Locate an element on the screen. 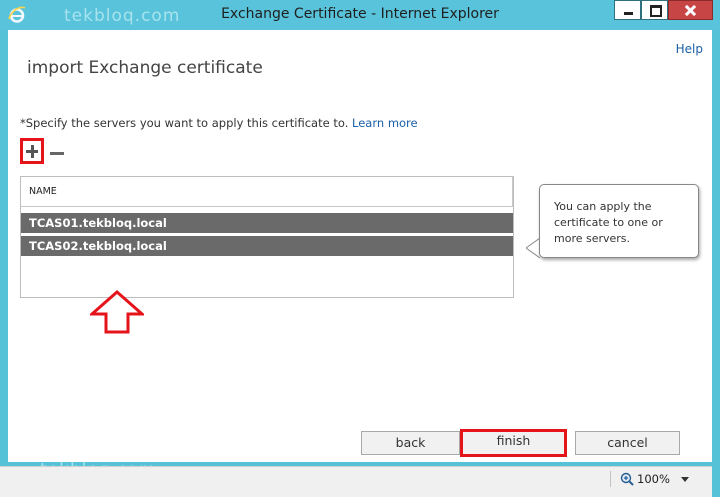  close-button is located at coordinates (690, 10).